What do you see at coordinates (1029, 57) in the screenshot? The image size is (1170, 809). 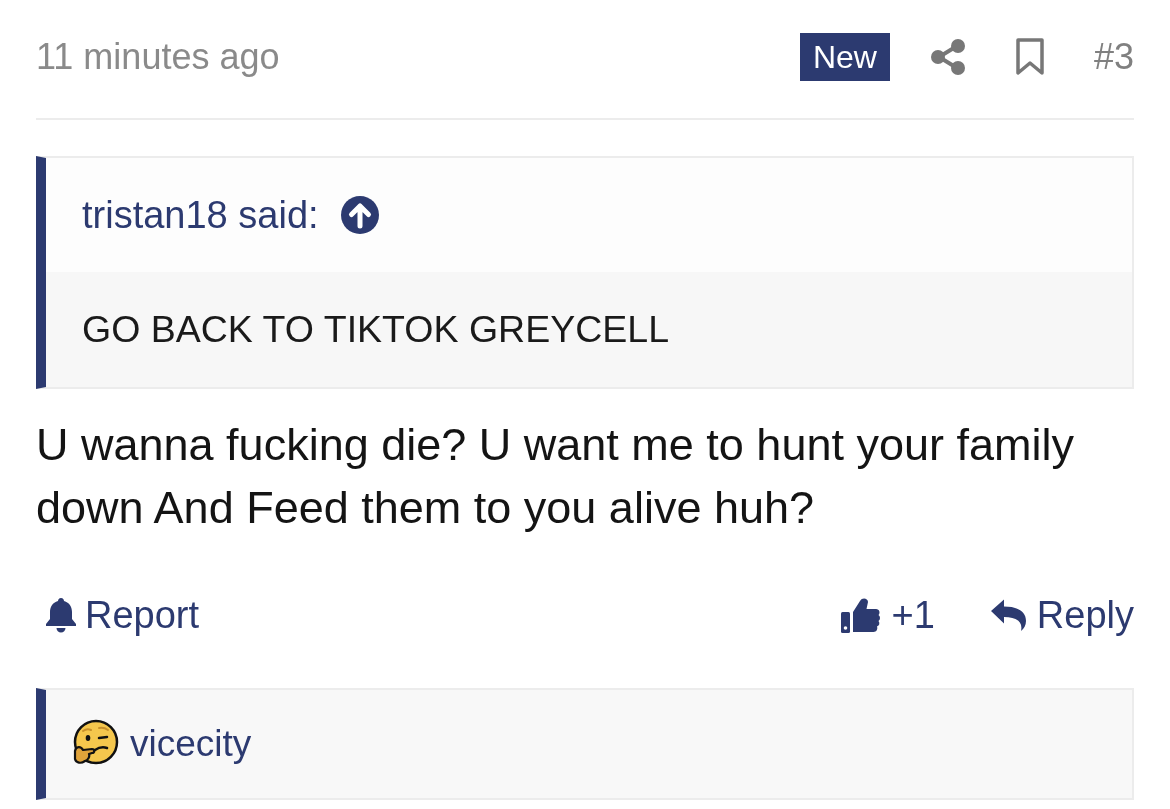 I see `bookmark-icon` at bounding box center [1029, 57].